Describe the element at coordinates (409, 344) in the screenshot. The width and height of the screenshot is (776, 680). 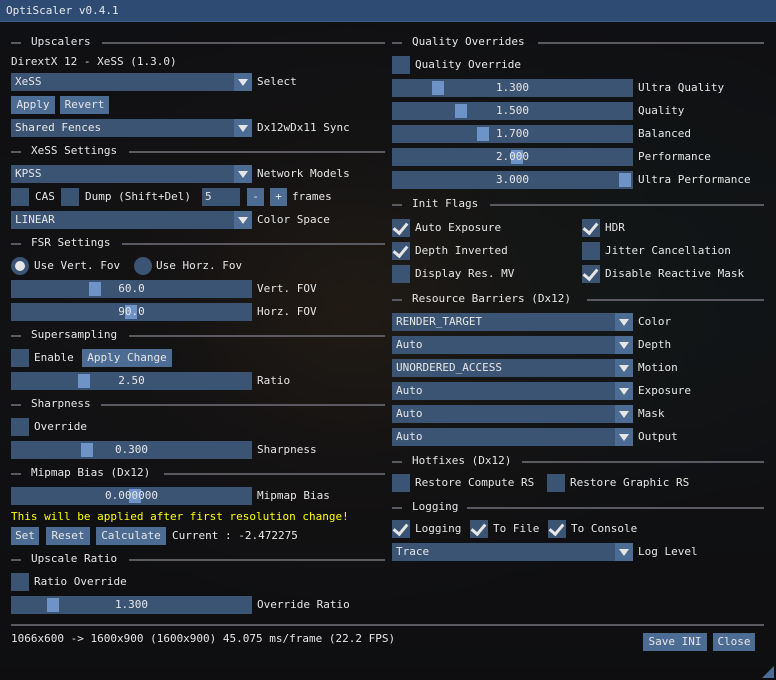
I see `barrier-select-value: Auto` at that location.